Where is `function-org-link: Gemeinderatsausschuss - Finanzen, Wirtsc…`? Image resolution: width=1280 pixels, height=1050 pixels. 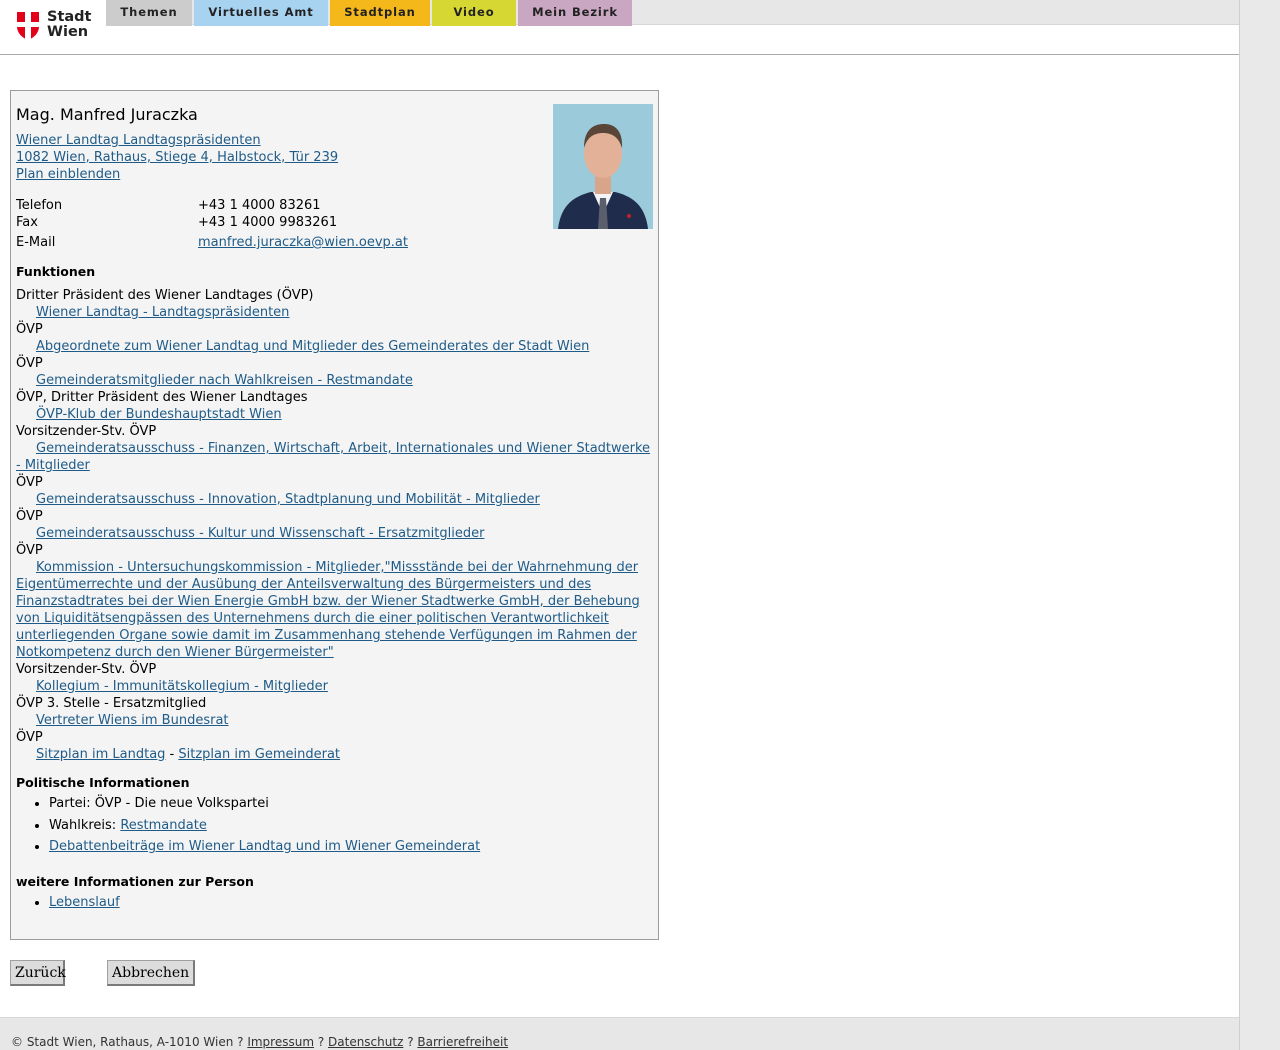
function-org-link: Gemeinderatsausschuss - Finanzen, Wirtsc… is located at coordinates (333, 457).